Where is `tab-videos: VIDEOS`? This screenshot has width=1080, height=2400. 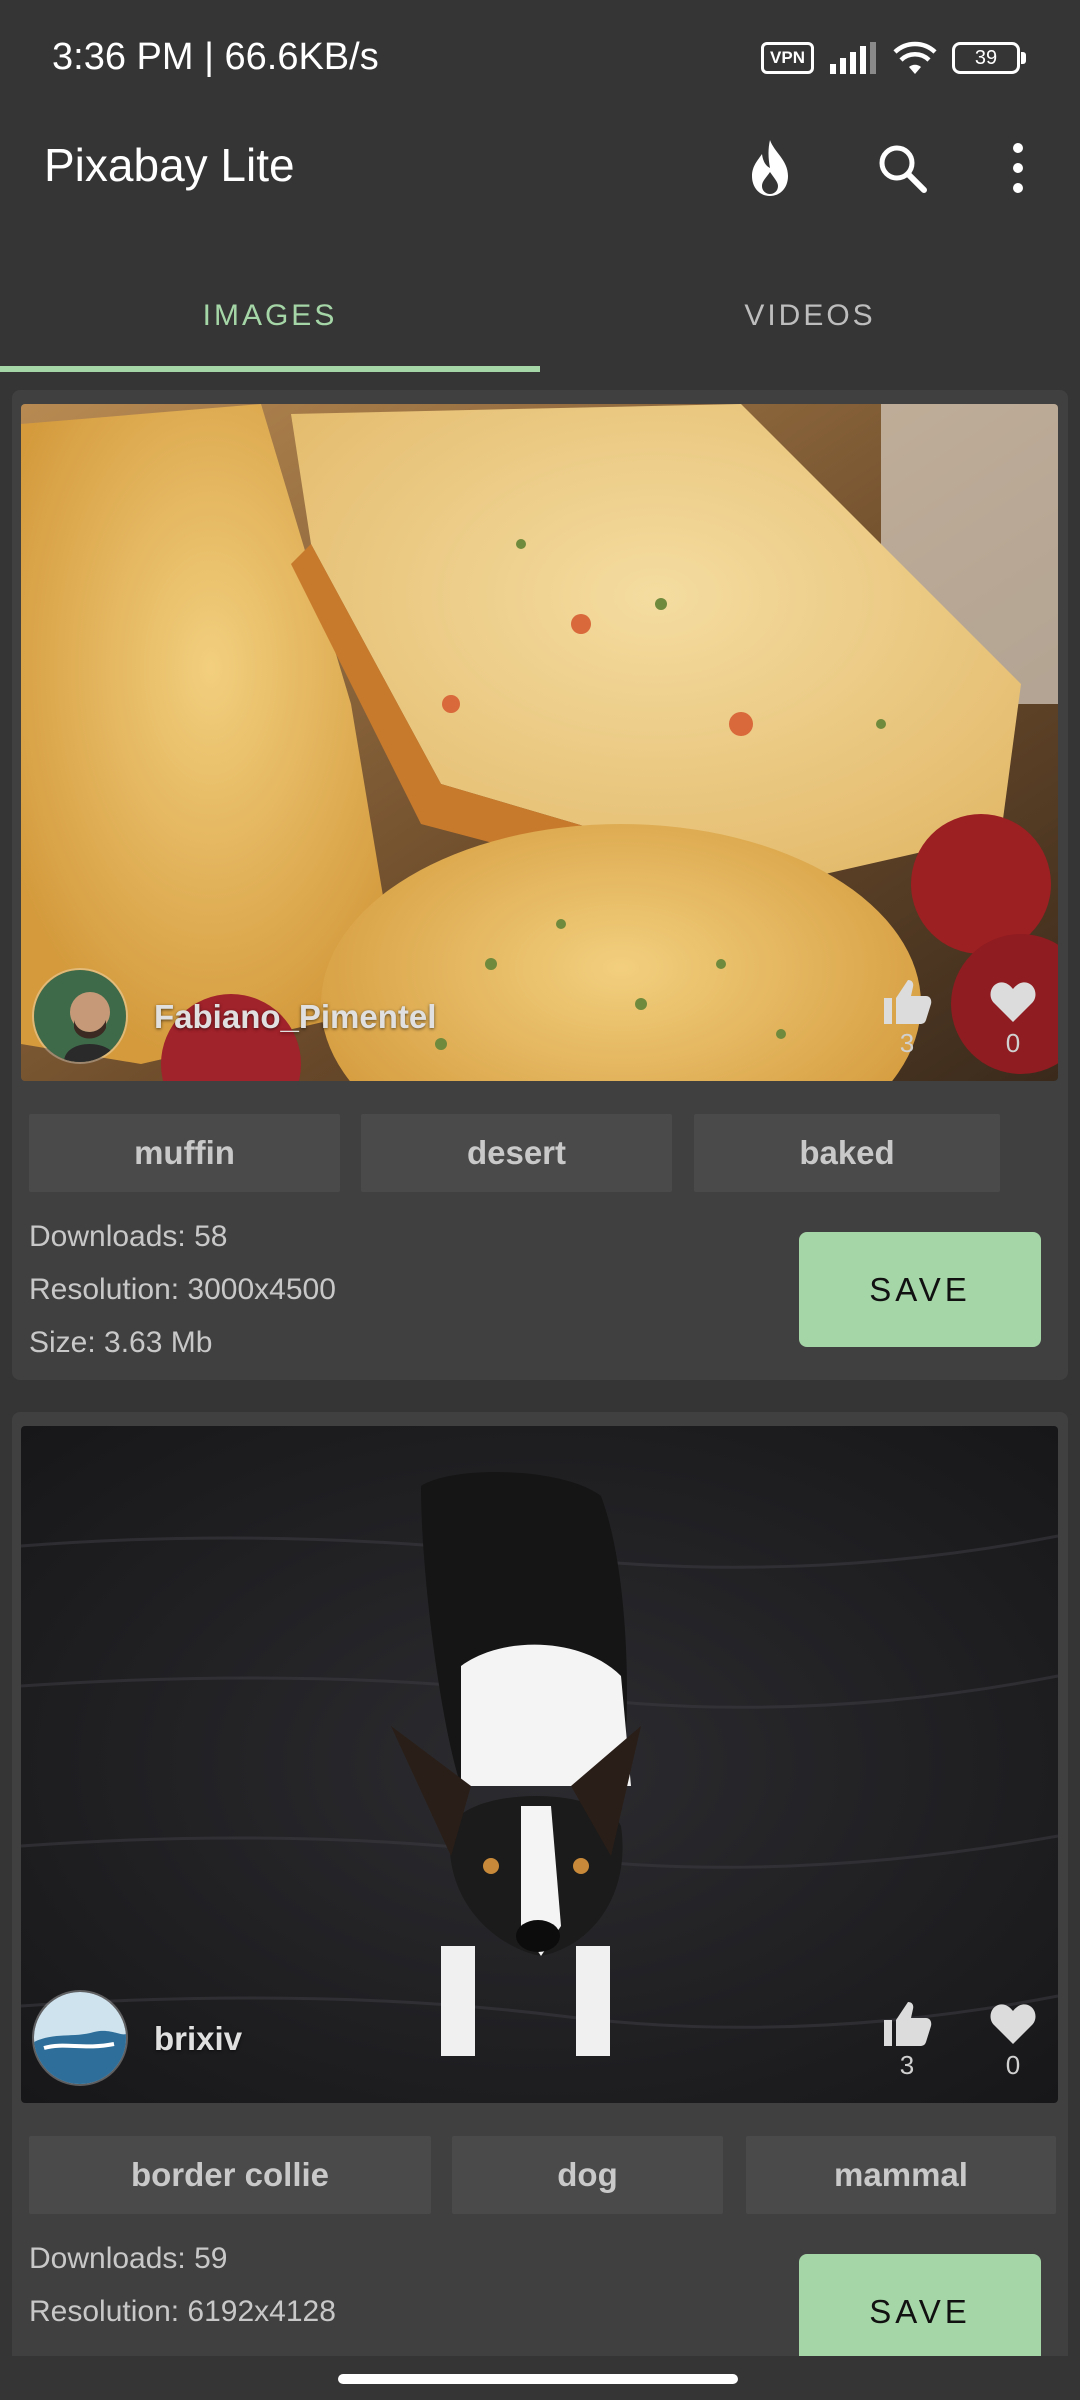
tab-videos: VIDEOS is located at coordinates (810, 316).